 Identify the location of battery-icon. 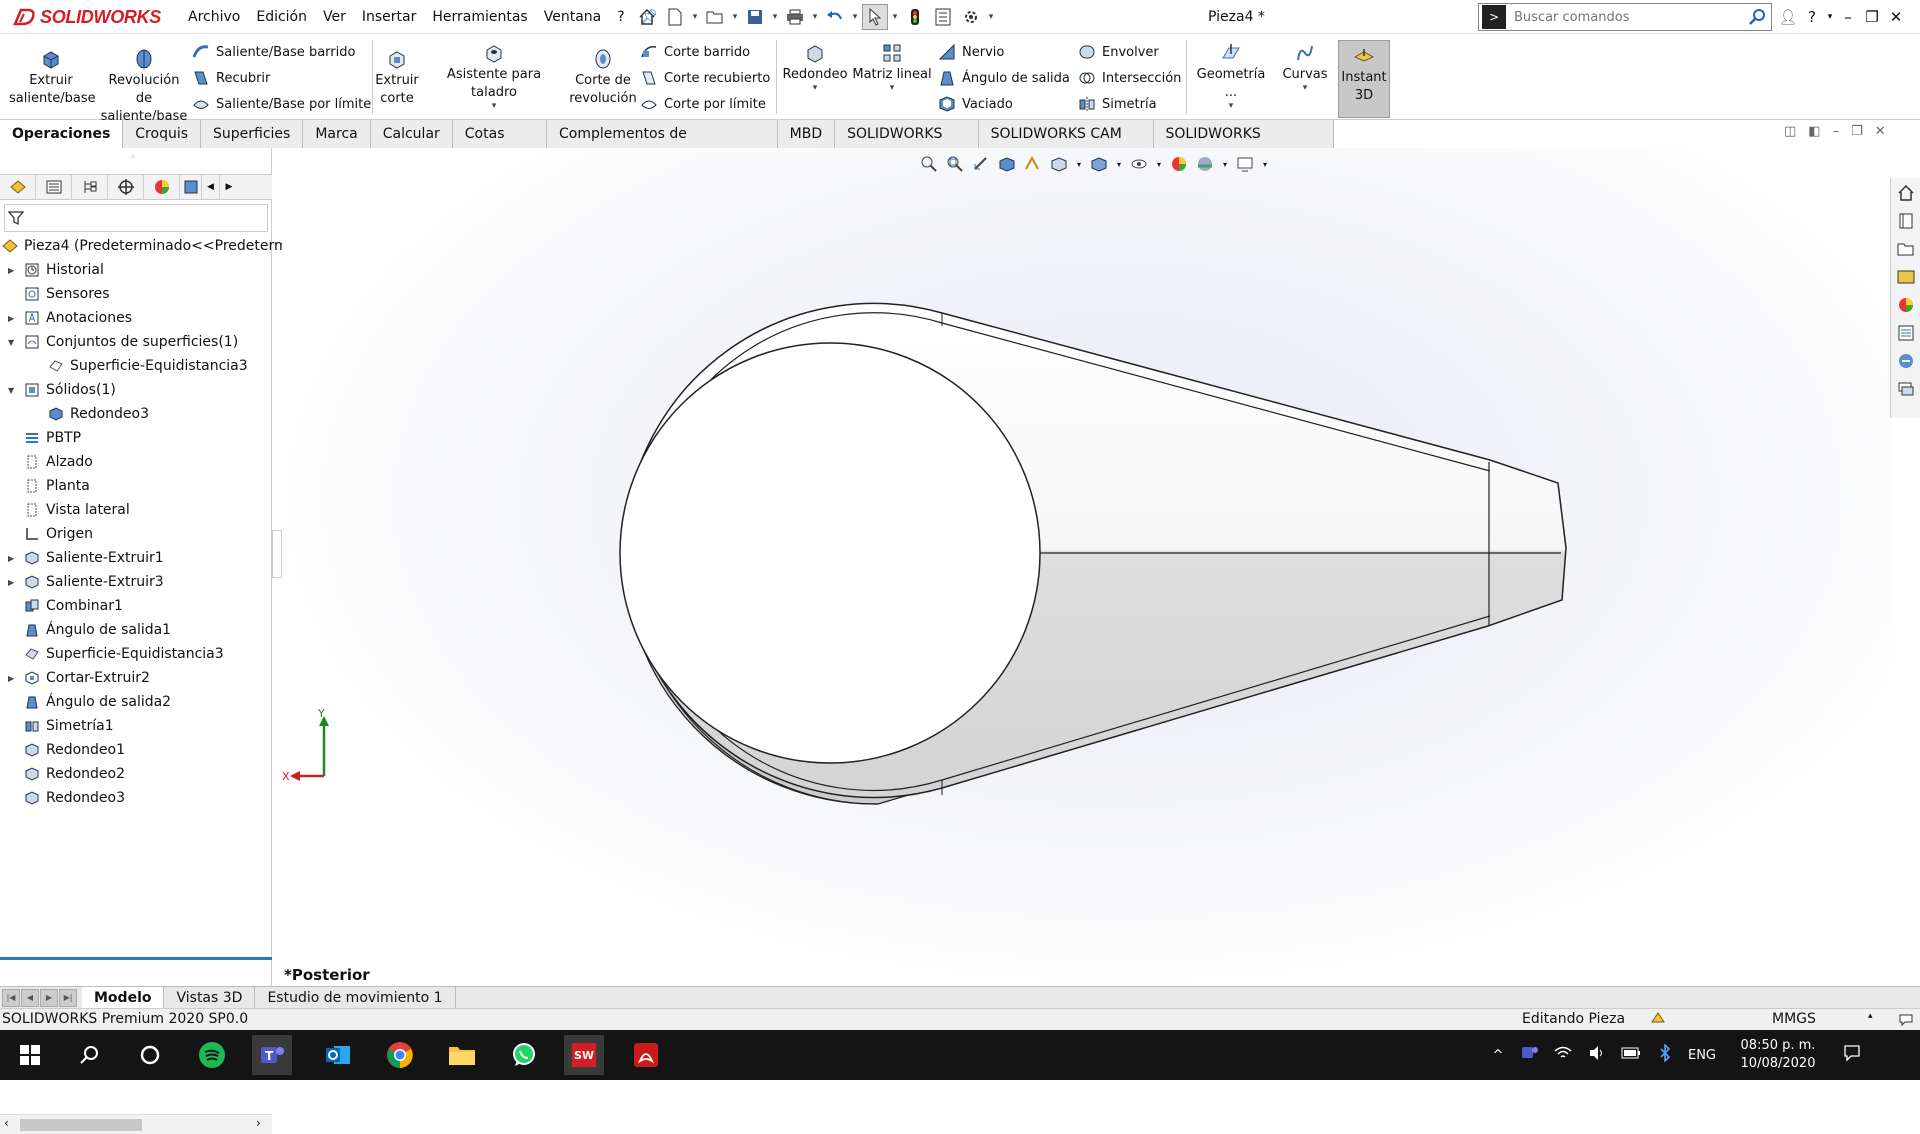
(1631, 1055).